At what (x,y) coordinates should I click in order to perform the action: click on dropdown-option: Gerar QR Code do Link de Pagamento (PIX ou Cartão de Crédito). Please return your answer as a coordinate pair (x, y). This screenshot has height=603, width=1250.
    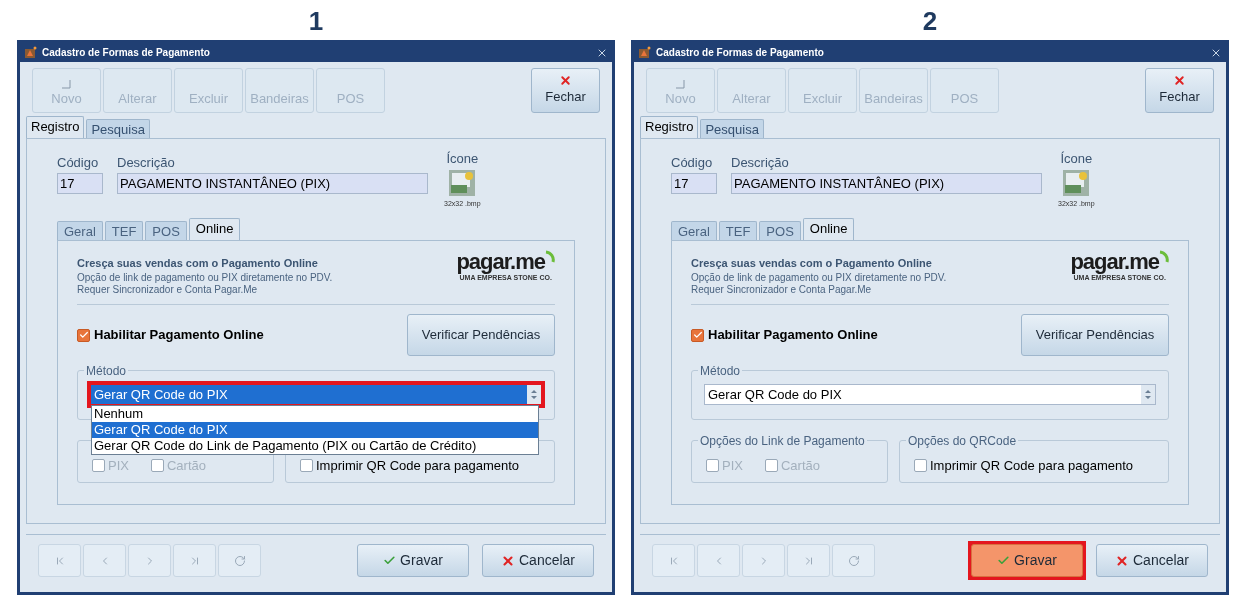
    Looking at the image, I should click on (315, 446).